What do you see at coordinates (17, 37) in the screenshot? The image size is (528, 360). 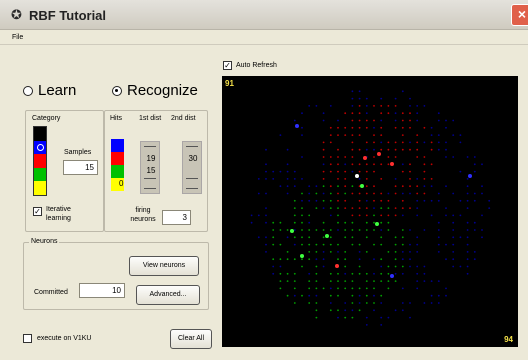 I see `menu-file: File` at bounding box center [17, 37].